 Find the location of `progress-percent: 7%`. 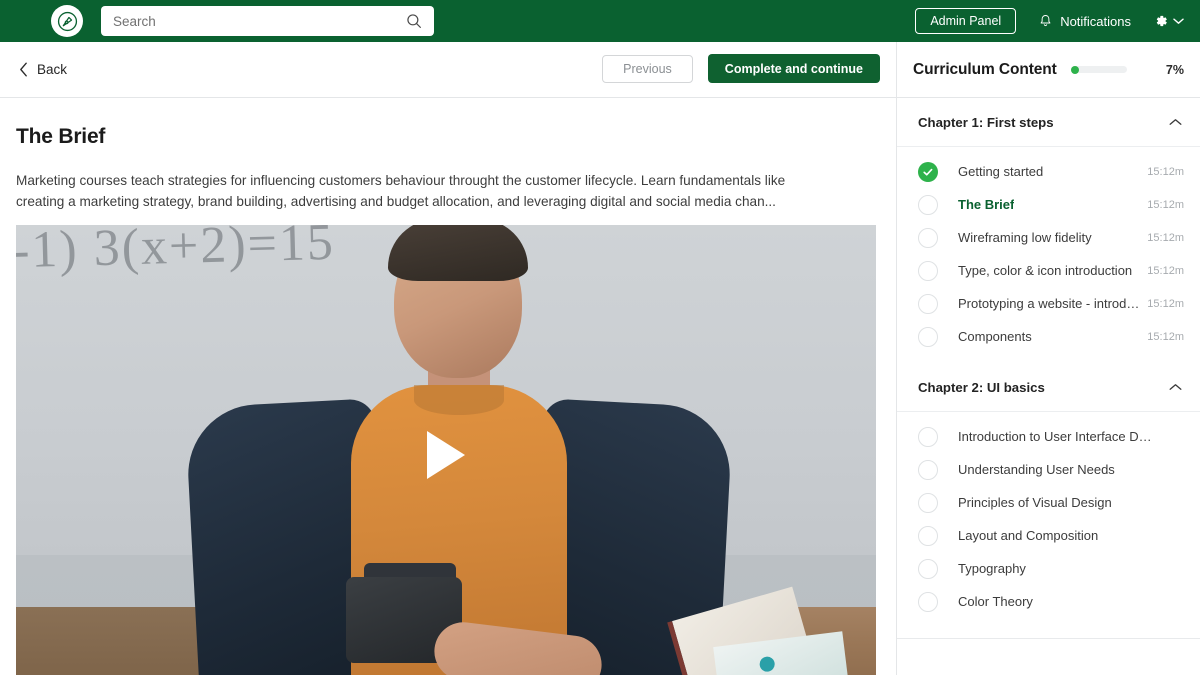

progress-percent: 7% is located at coordinates (1174, 69).